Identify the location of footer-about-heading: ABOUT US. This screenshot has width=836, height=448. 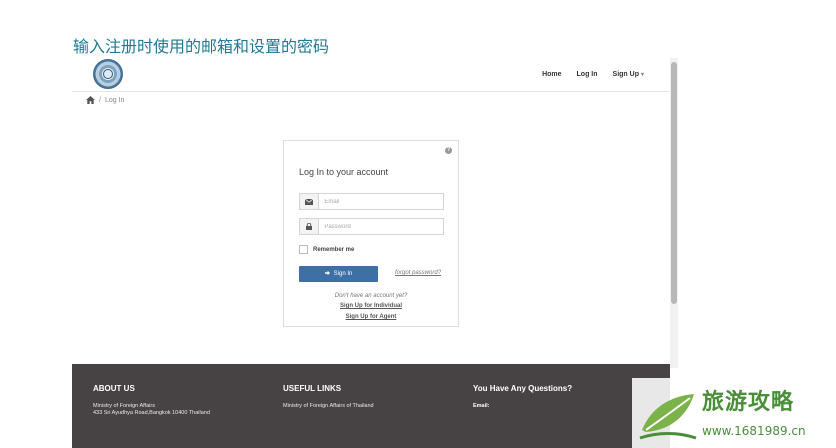
(114, 388).